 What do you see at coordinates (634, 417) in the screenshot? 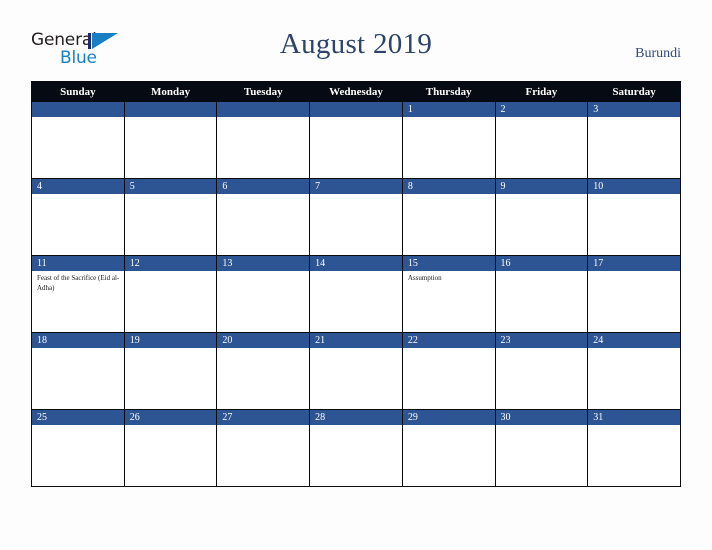
I see `day-number: 31` at bounding box center [634, 417].